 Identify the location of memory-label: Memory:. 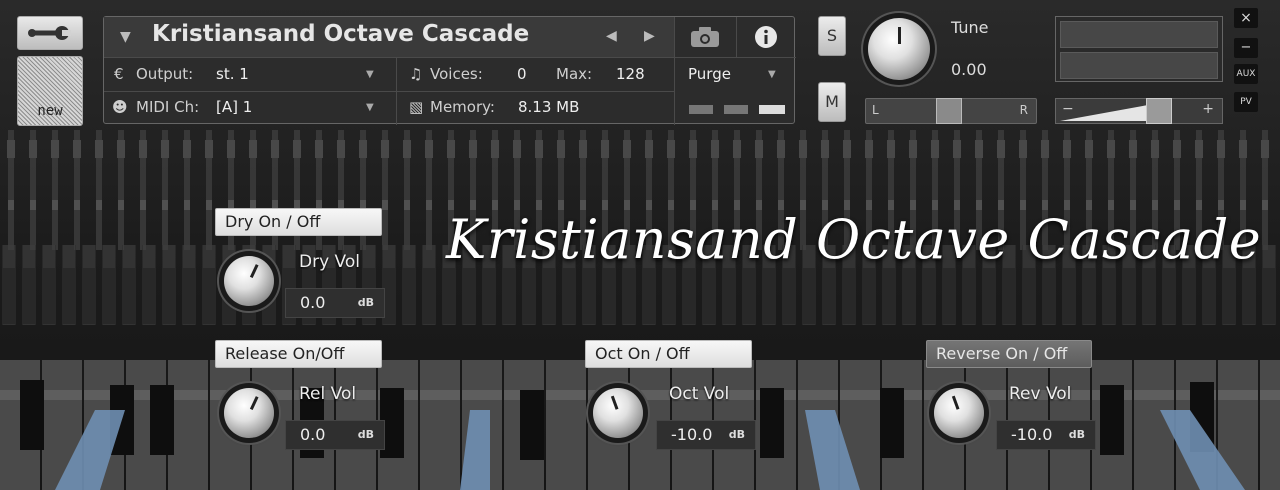
(462, 107).